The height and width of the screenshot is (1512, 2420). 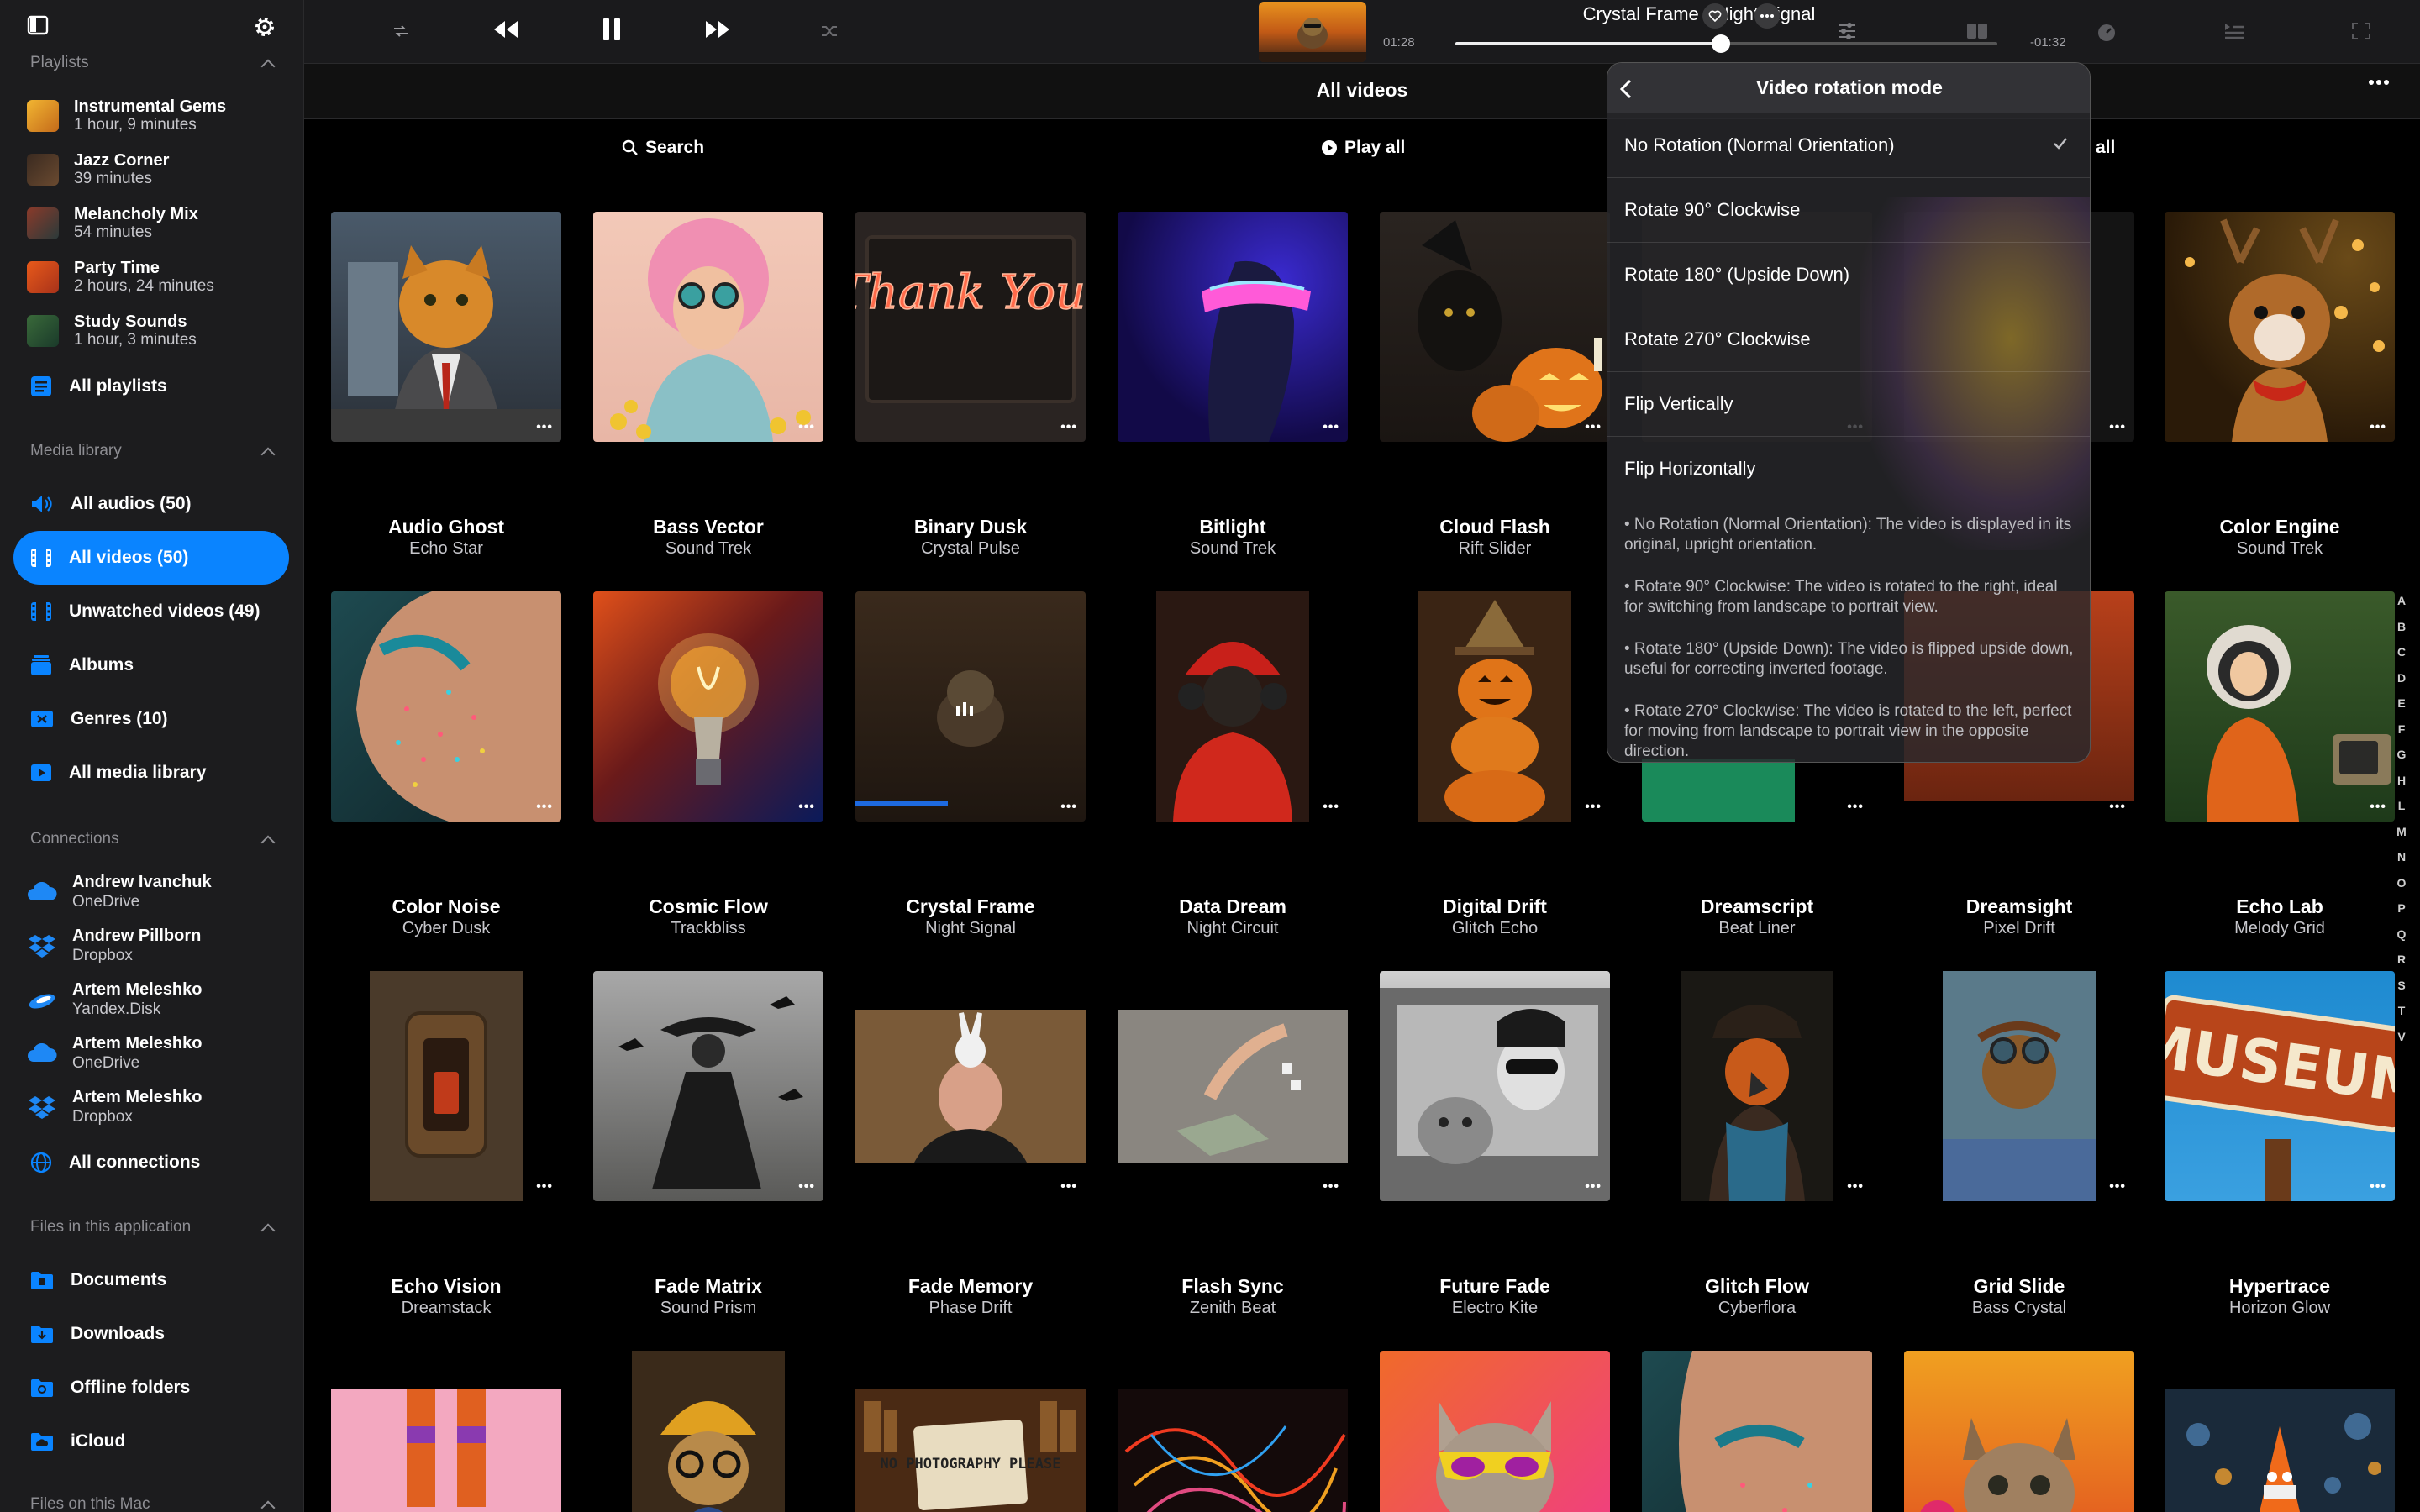 I want to click on sidebar-item-all-videos: All videos (50), so click(x=151, y=558).